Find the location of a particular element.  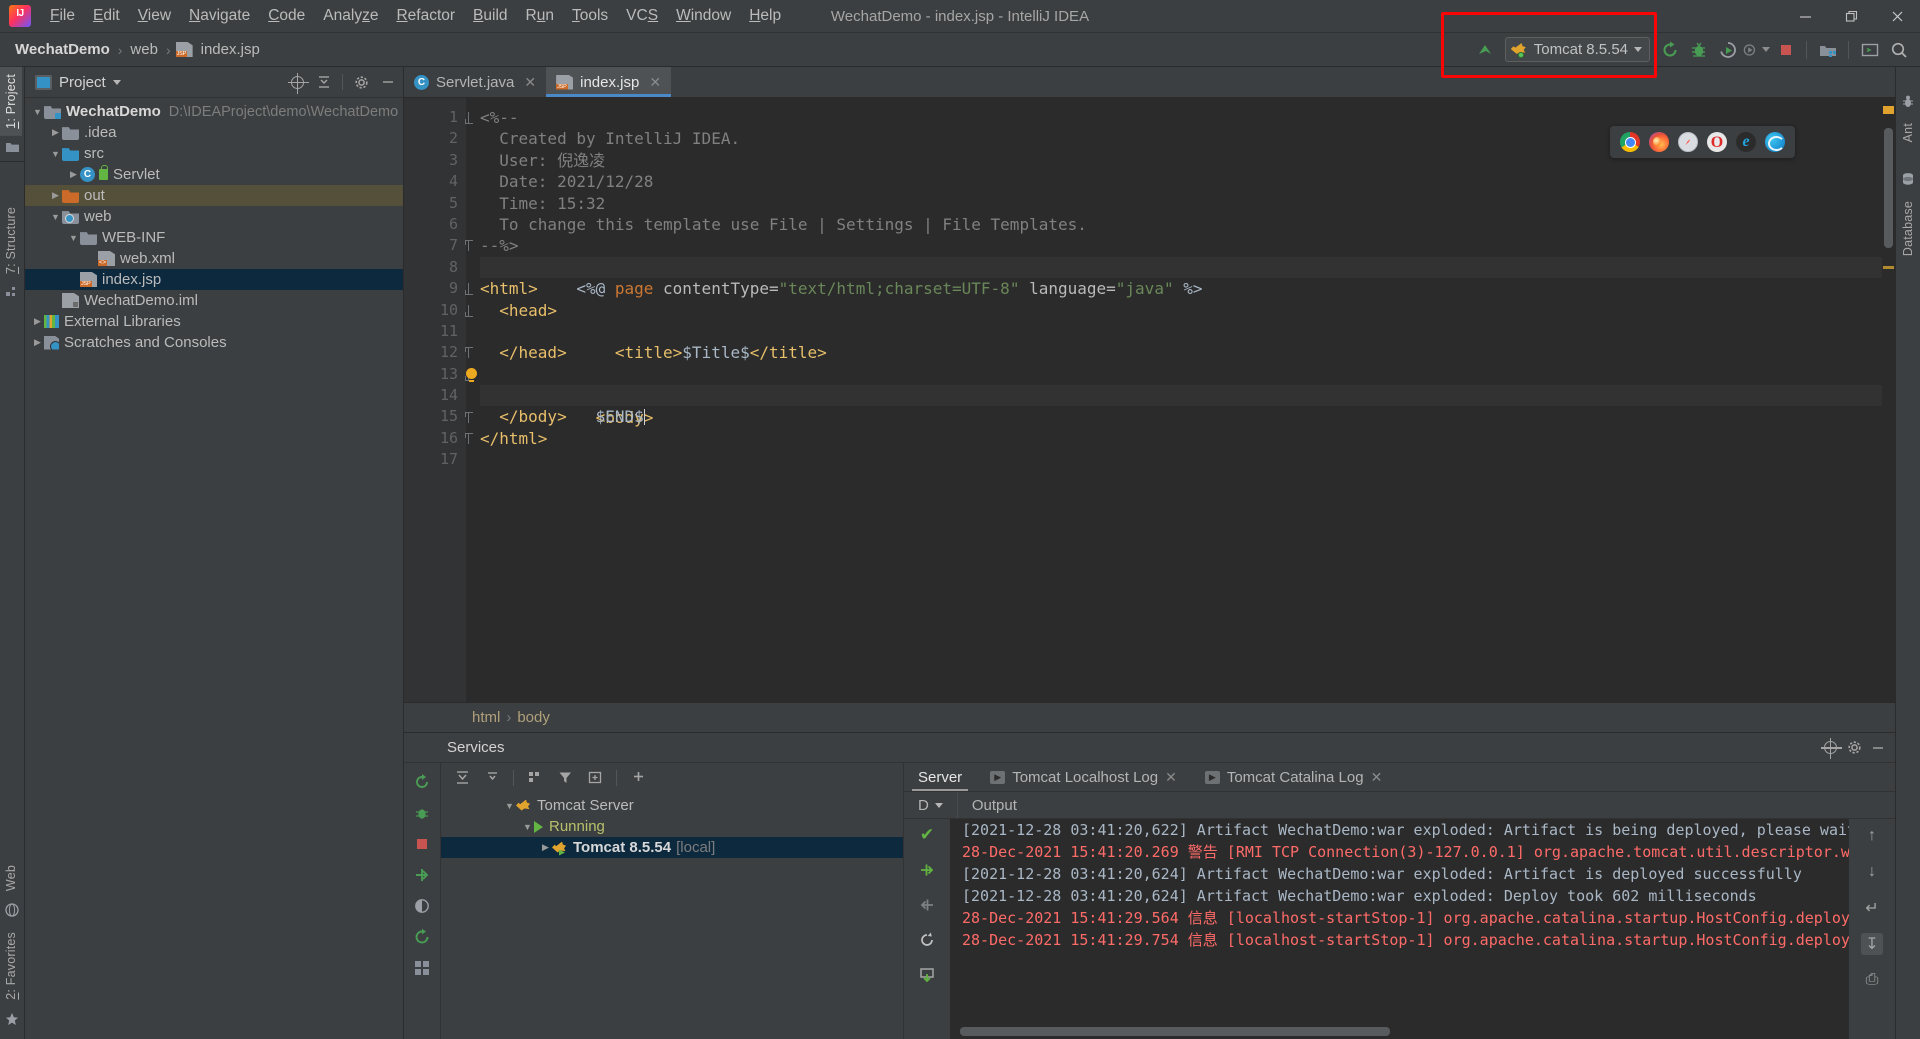

close-button is located at coordinates (1897, 16).